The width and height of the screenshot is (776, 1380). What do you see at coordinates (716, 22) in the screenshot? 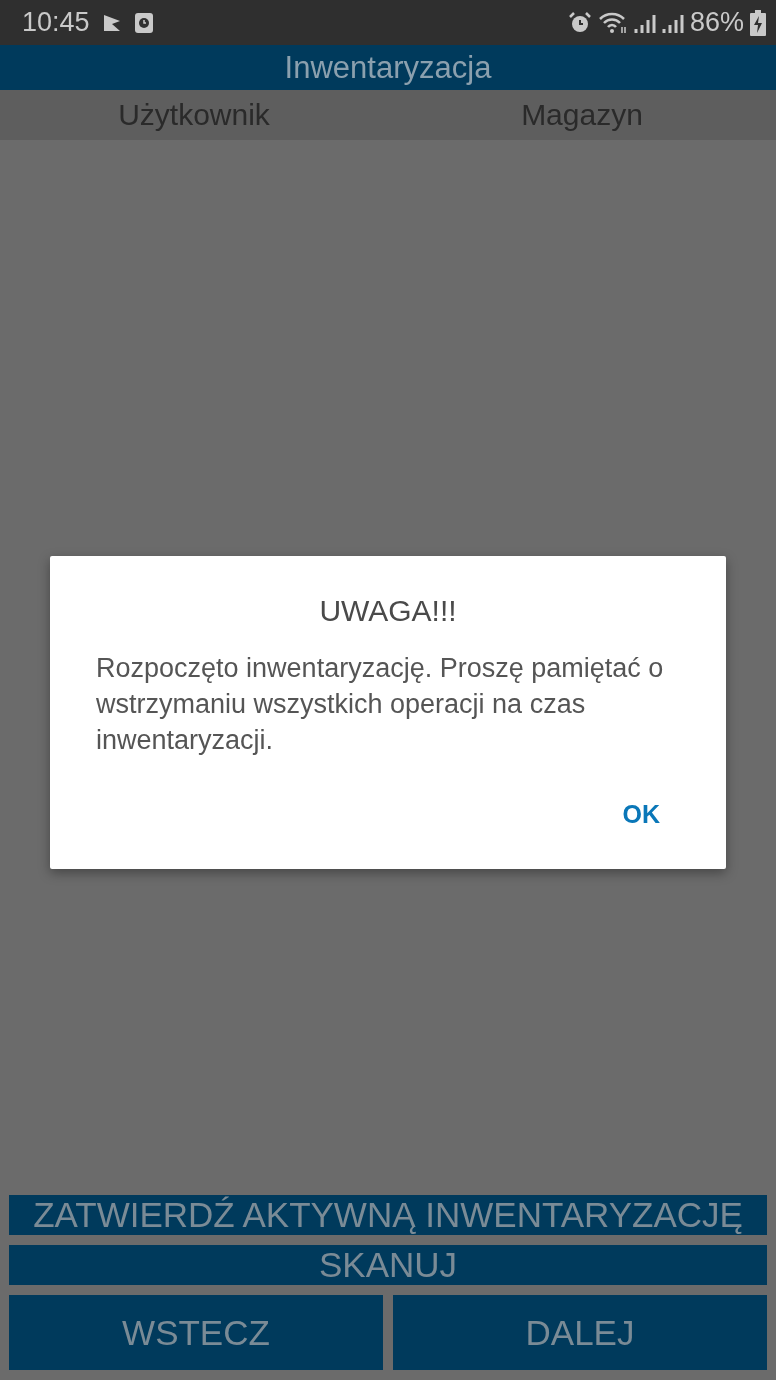
I see `battery-percent: 86%` at bounding box center [716, 22].